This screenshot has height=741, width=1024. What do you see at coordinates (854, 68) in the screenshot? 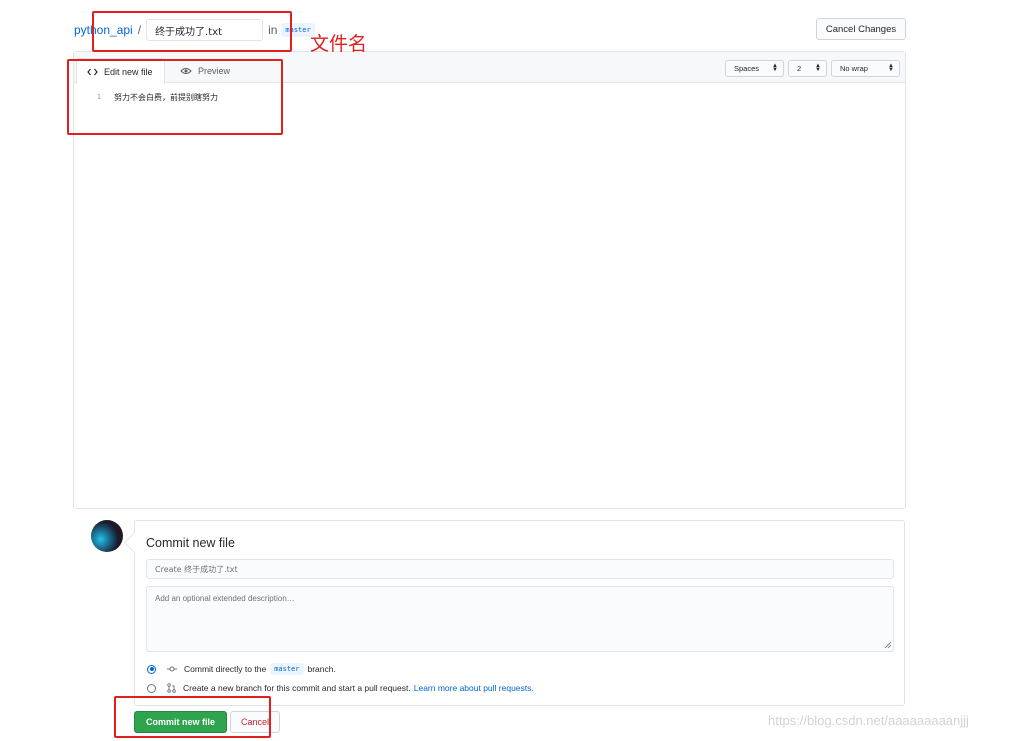
I see `wrap-mode-value: No wrap` at bounding box center [854, 68].